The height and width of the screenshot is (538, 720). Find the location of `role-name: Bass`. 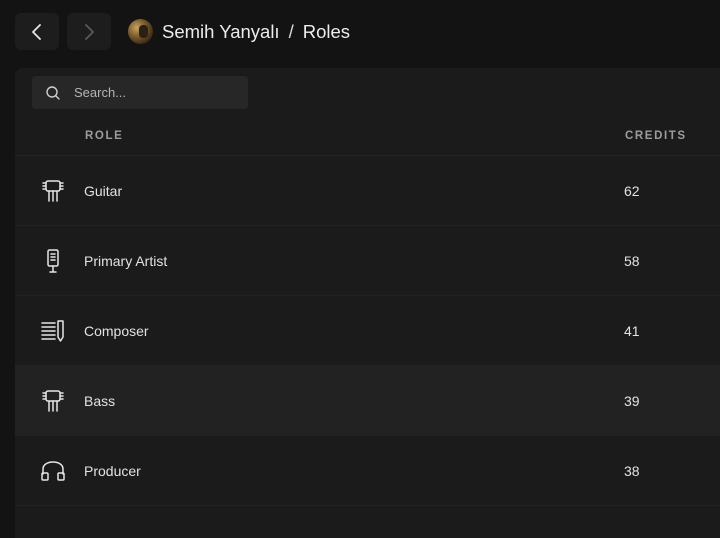

role-name: Bass is located at coordinates (100, 401).